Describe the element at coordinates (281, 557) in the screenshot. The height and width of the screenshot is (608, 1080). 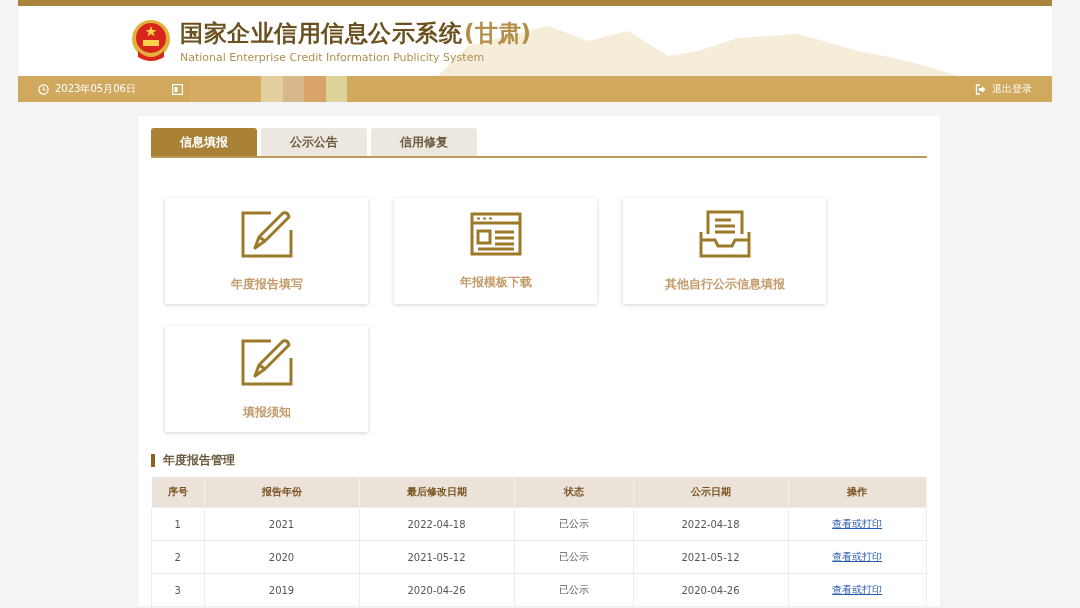
I see `table-cell: 2020` at that location.